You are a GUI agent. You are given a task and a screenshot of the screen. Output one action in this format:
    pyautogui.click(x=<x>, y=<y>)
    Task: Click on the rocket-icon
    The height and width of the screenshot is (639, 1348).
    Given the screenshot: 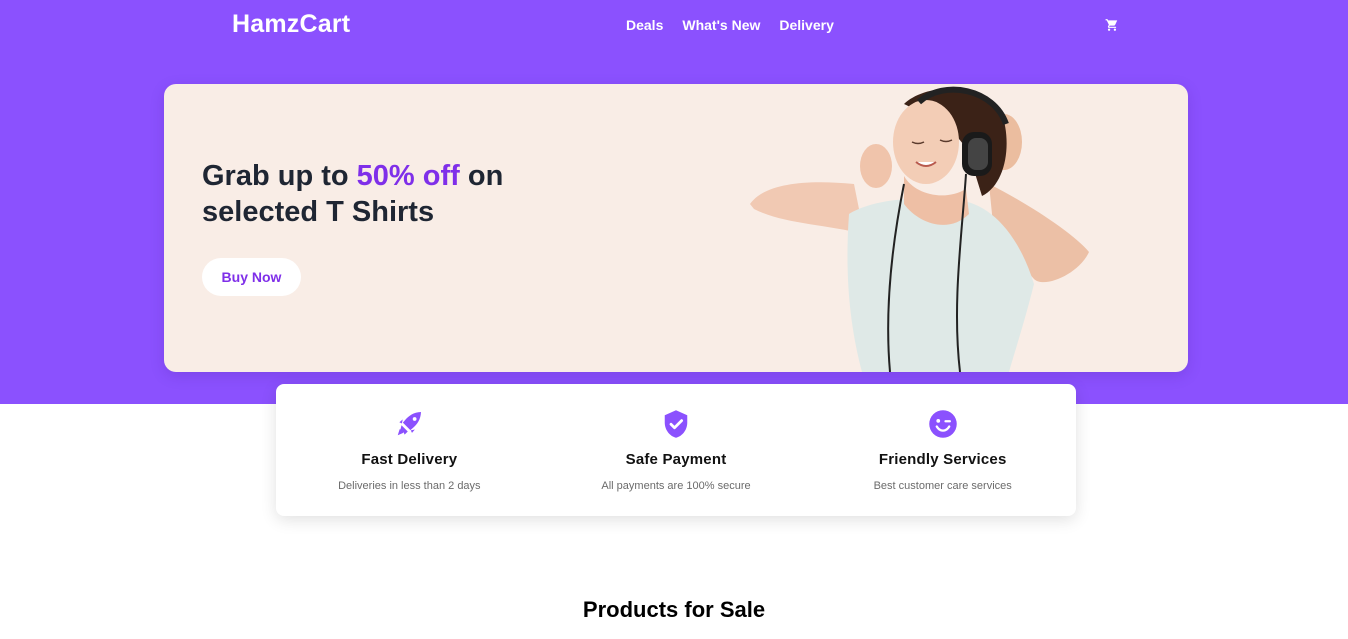 What is the action you would take?
    pyautogui.click(x=410, y=424)
    